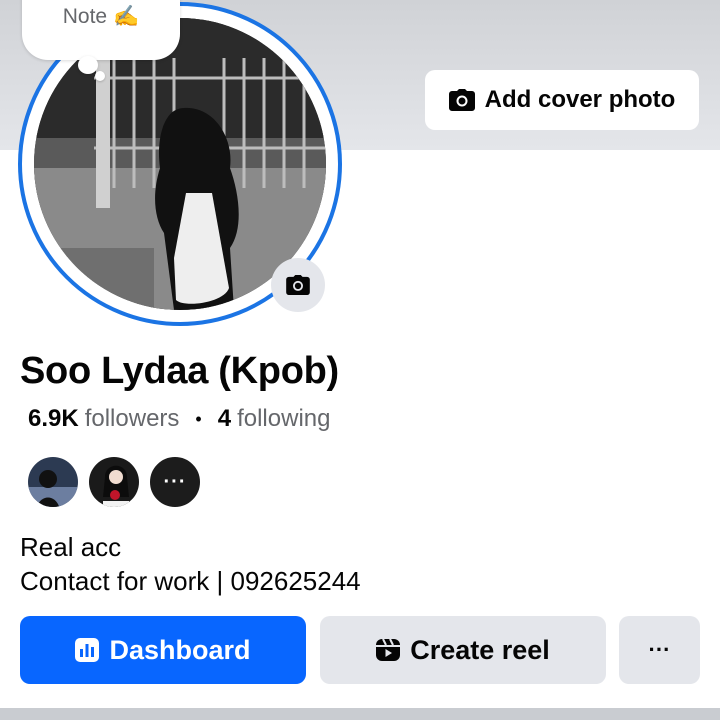 The height and width of the screenshot is (720, 720). I want to click on dashboard-button: Dashboard, so click(163, 650).